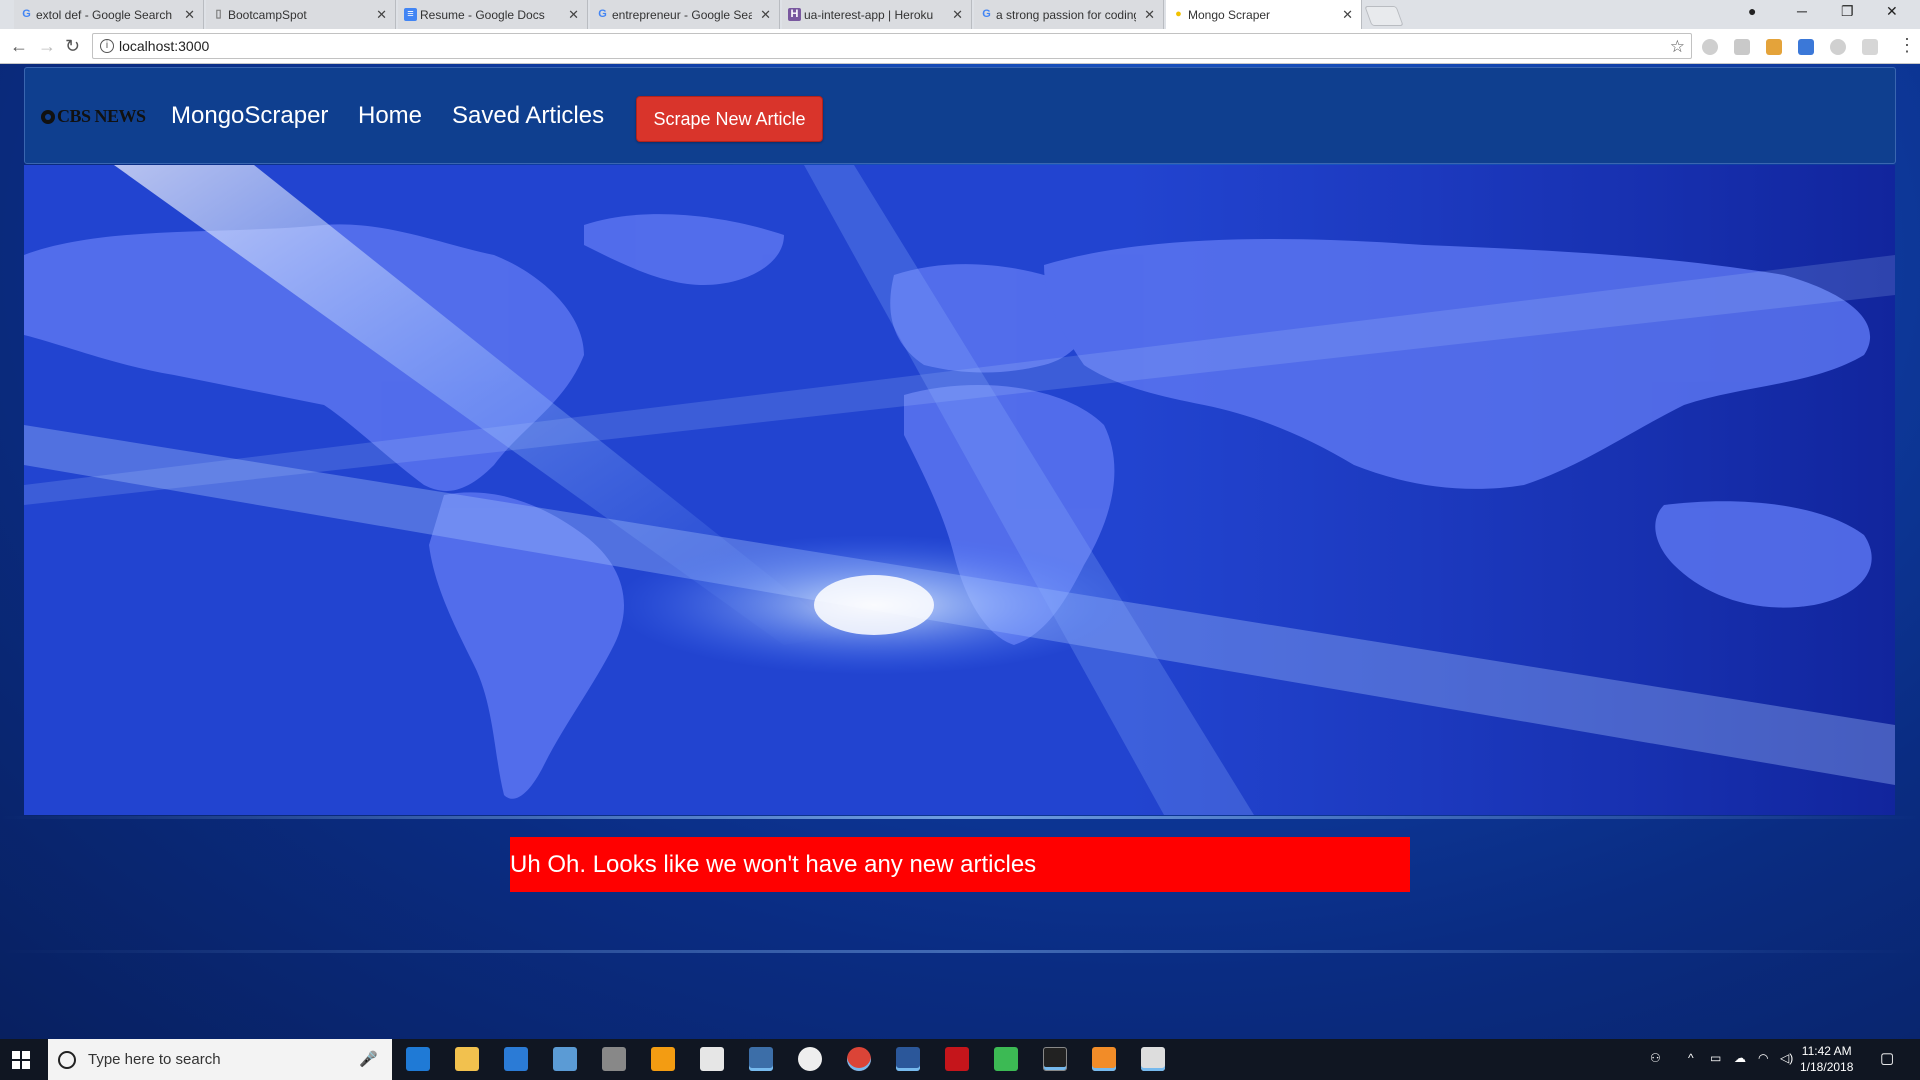 This screenshot has height=1080, width=1920. What do you see at coordinates (1384, 16) in the screenshot?
I see `new-tab-button` at bounding box center [1384, 16].